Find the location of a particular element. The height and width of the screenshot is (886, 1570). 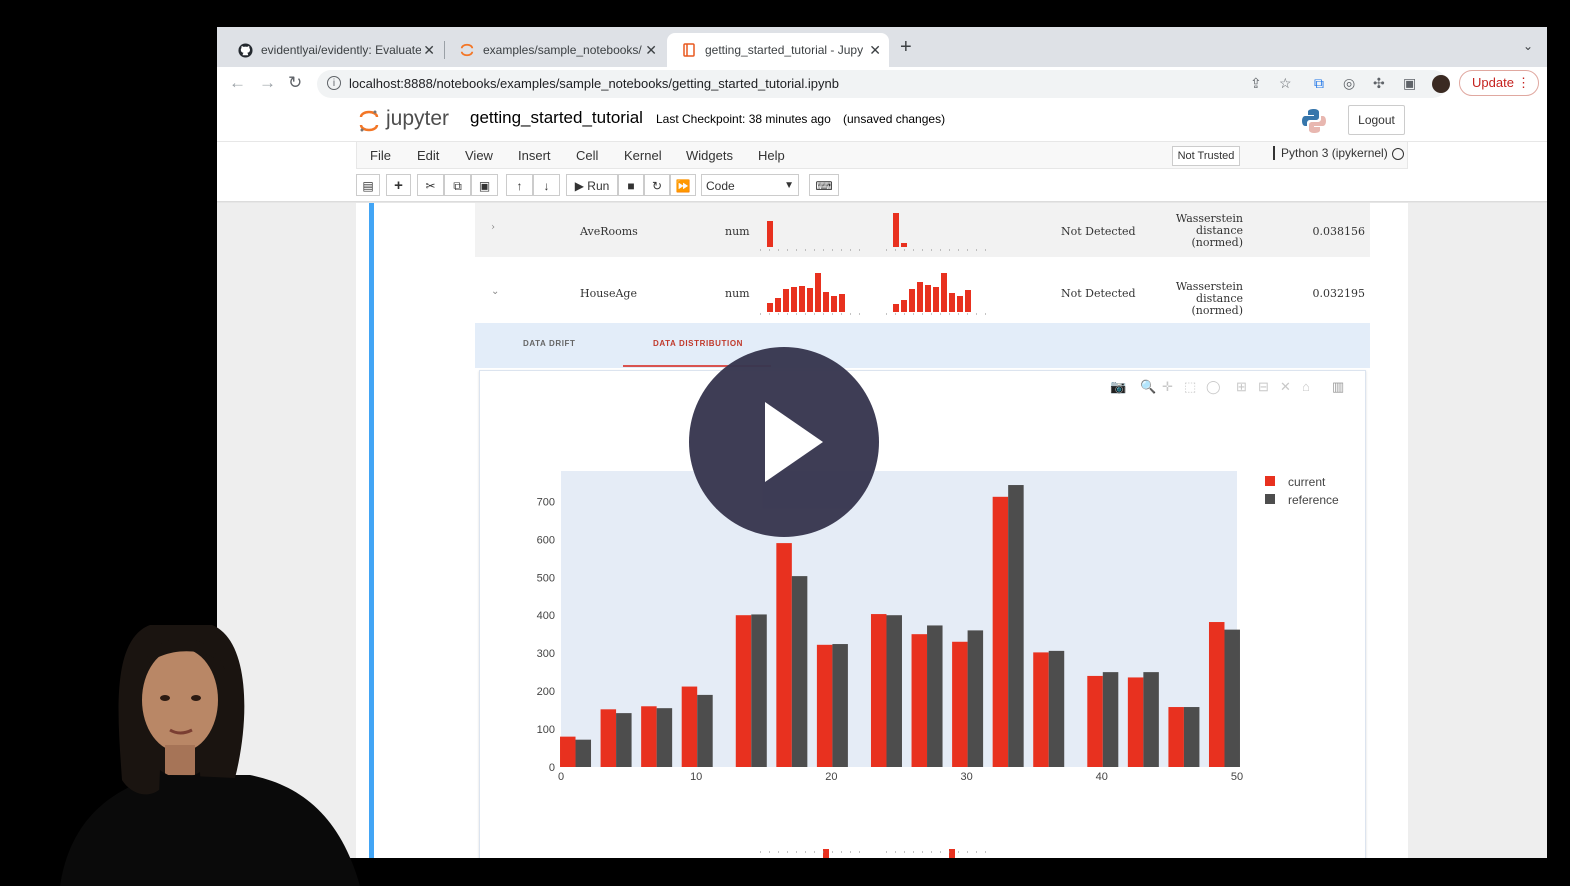

puzzle-icon: ✣ is located at coordinates (1379, 83).